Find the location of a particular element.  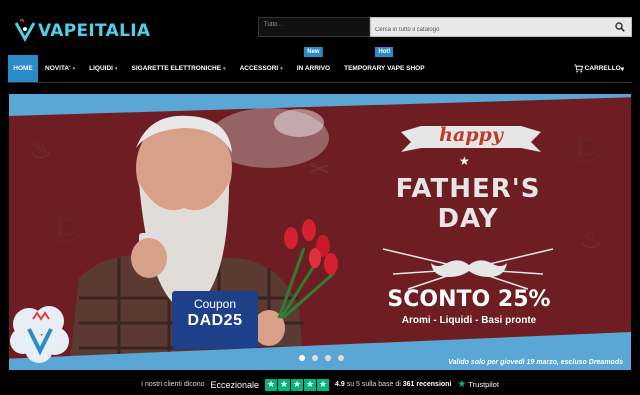

site-logo: VAPEITALIA is located at coordinates (84, 31).